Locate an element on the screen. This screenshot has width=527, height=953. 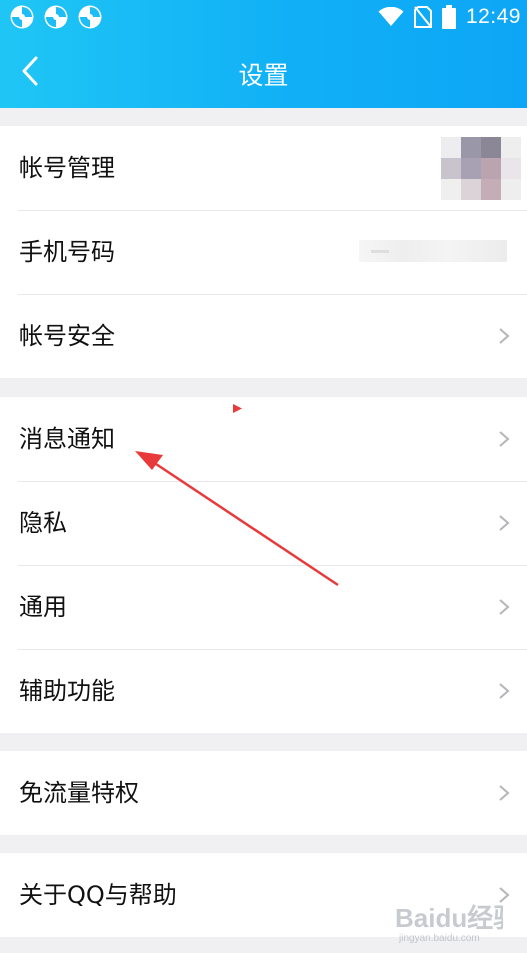
row-label: 消息通知 is located at coordinates (67, 439).